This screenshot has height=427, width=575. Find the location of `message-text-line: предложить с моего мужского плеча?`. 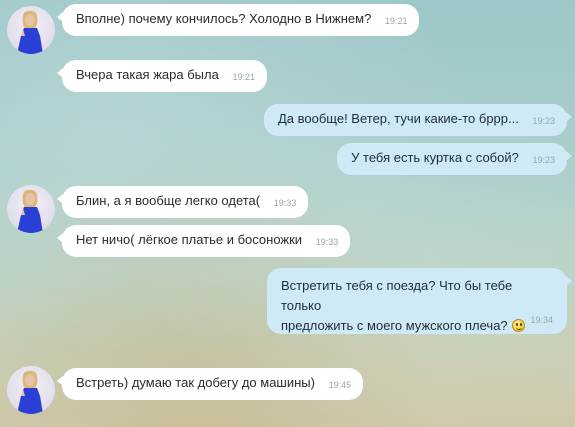

message-text-line: предложить с моего мужского плеча? is located at coordinates (394, 325).